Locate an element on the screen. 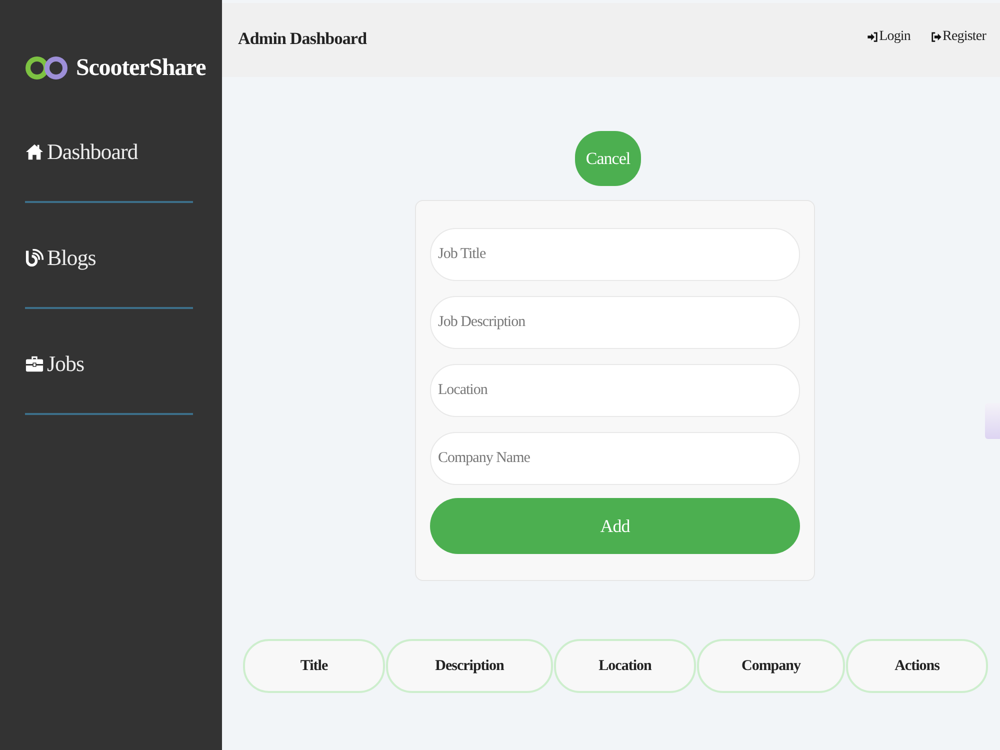 This screenshot has width=1000, height=750. page-title: Admin Dashboard is located at coordinates (302, 39).